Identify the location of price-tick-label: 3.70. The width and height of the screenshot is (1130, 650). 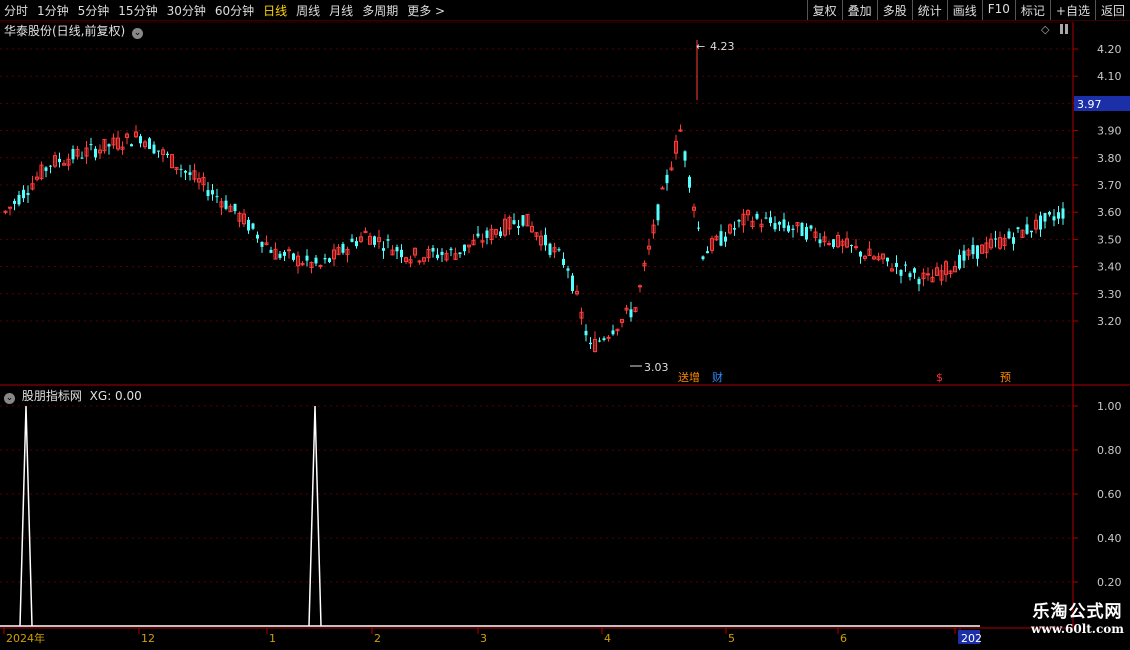
(1109, 185).